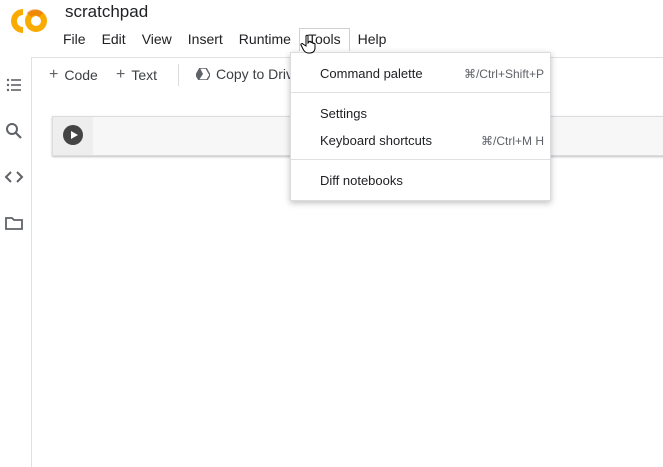 Image resolution: width=663 pixels, height=467 pixels. I want to click on menu-insert: Insert, so click(205, 40).